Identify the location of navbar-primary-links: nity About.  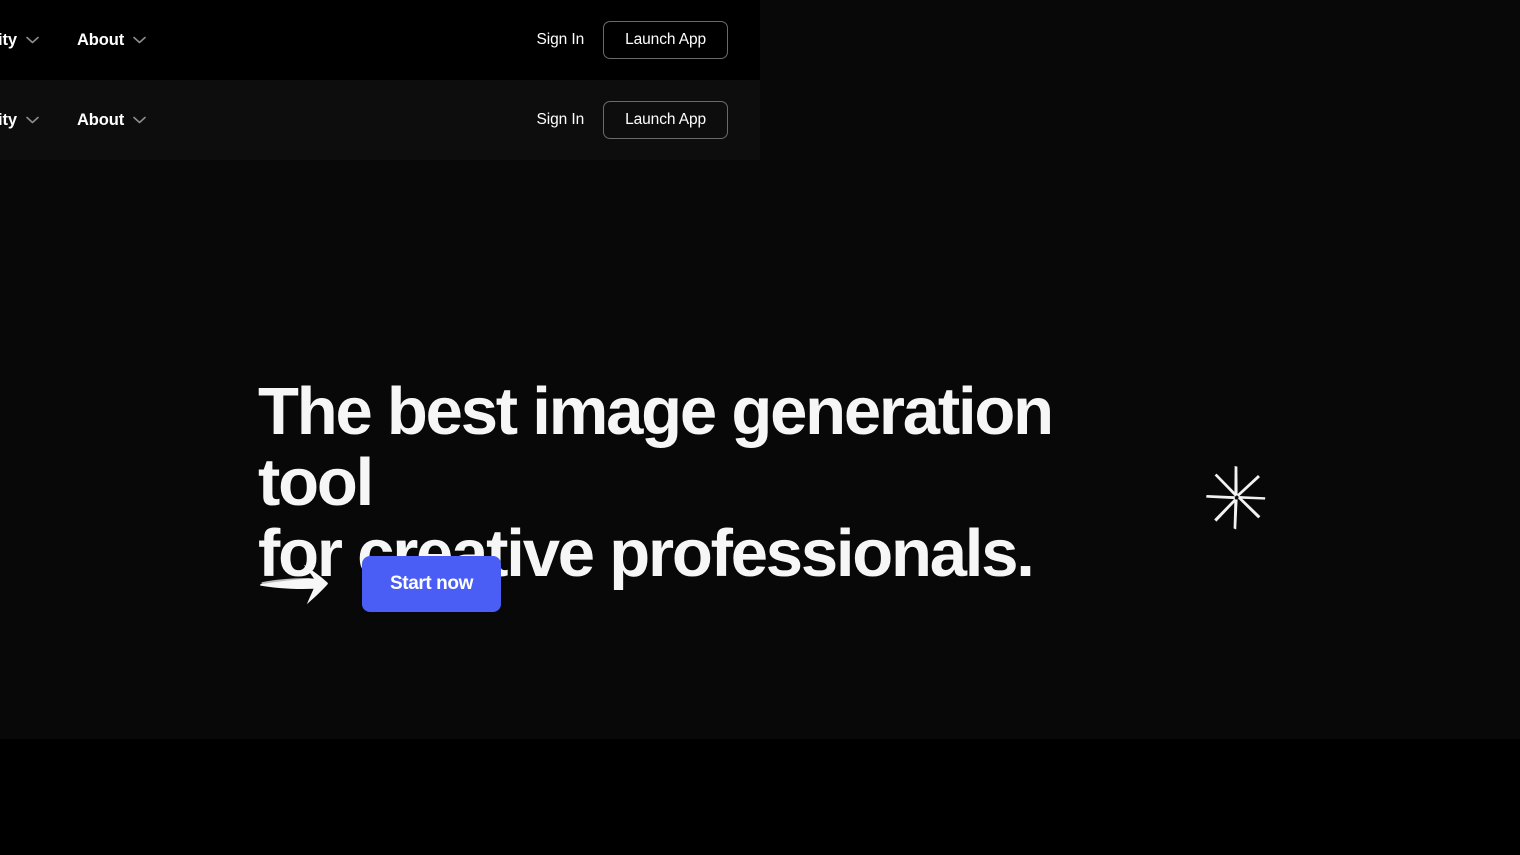
(73, 40).